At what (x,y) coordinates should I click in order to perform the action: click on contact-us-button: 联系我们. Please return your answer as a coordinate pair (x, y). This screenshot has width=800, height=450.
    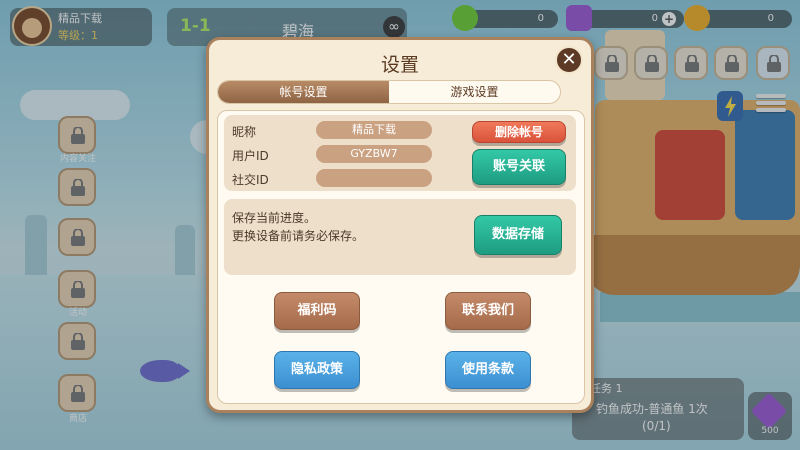
    Looking at the image, I should click on (488, 311).